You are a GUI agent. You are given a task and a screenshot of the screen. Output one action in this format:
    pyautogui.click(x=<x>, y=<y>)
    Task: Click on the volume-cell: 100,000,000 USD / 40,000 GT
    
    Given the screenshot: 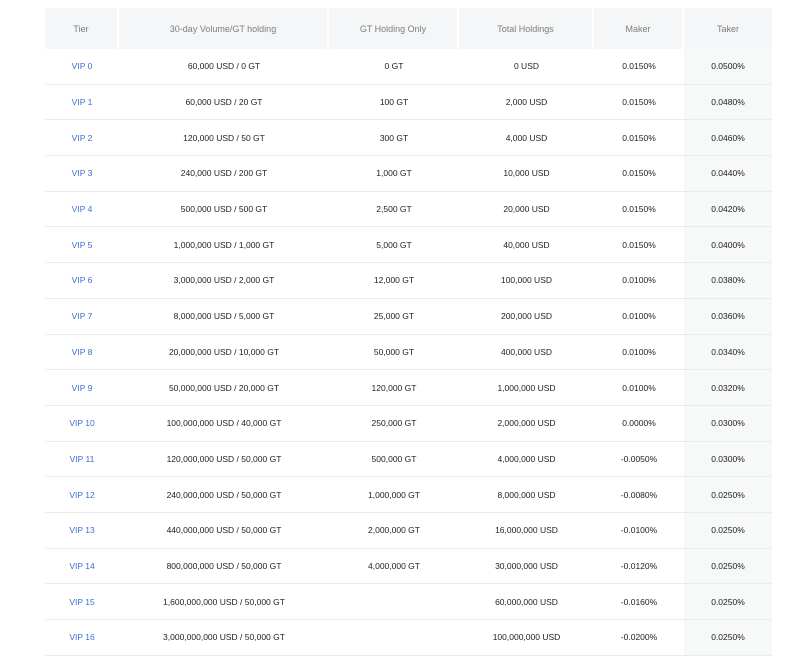 What is the action you would take?
    pyautogui.click(x=224, y=423)
    